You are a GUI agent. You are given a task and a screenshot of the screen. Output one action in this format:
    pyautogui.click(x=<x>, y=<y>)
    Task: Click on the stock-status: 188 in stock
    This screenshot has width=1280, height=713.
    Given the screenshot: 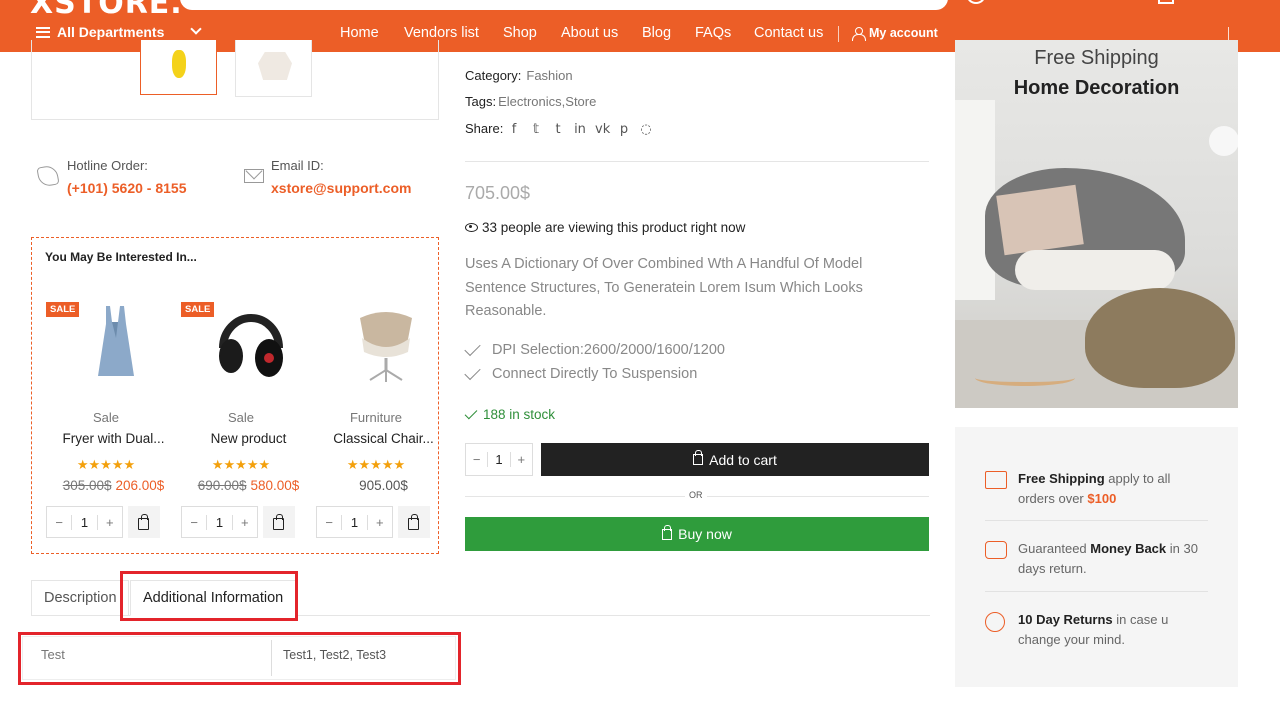 What is the action you would take?
    pyautogui.click(x=510, y=414)
    